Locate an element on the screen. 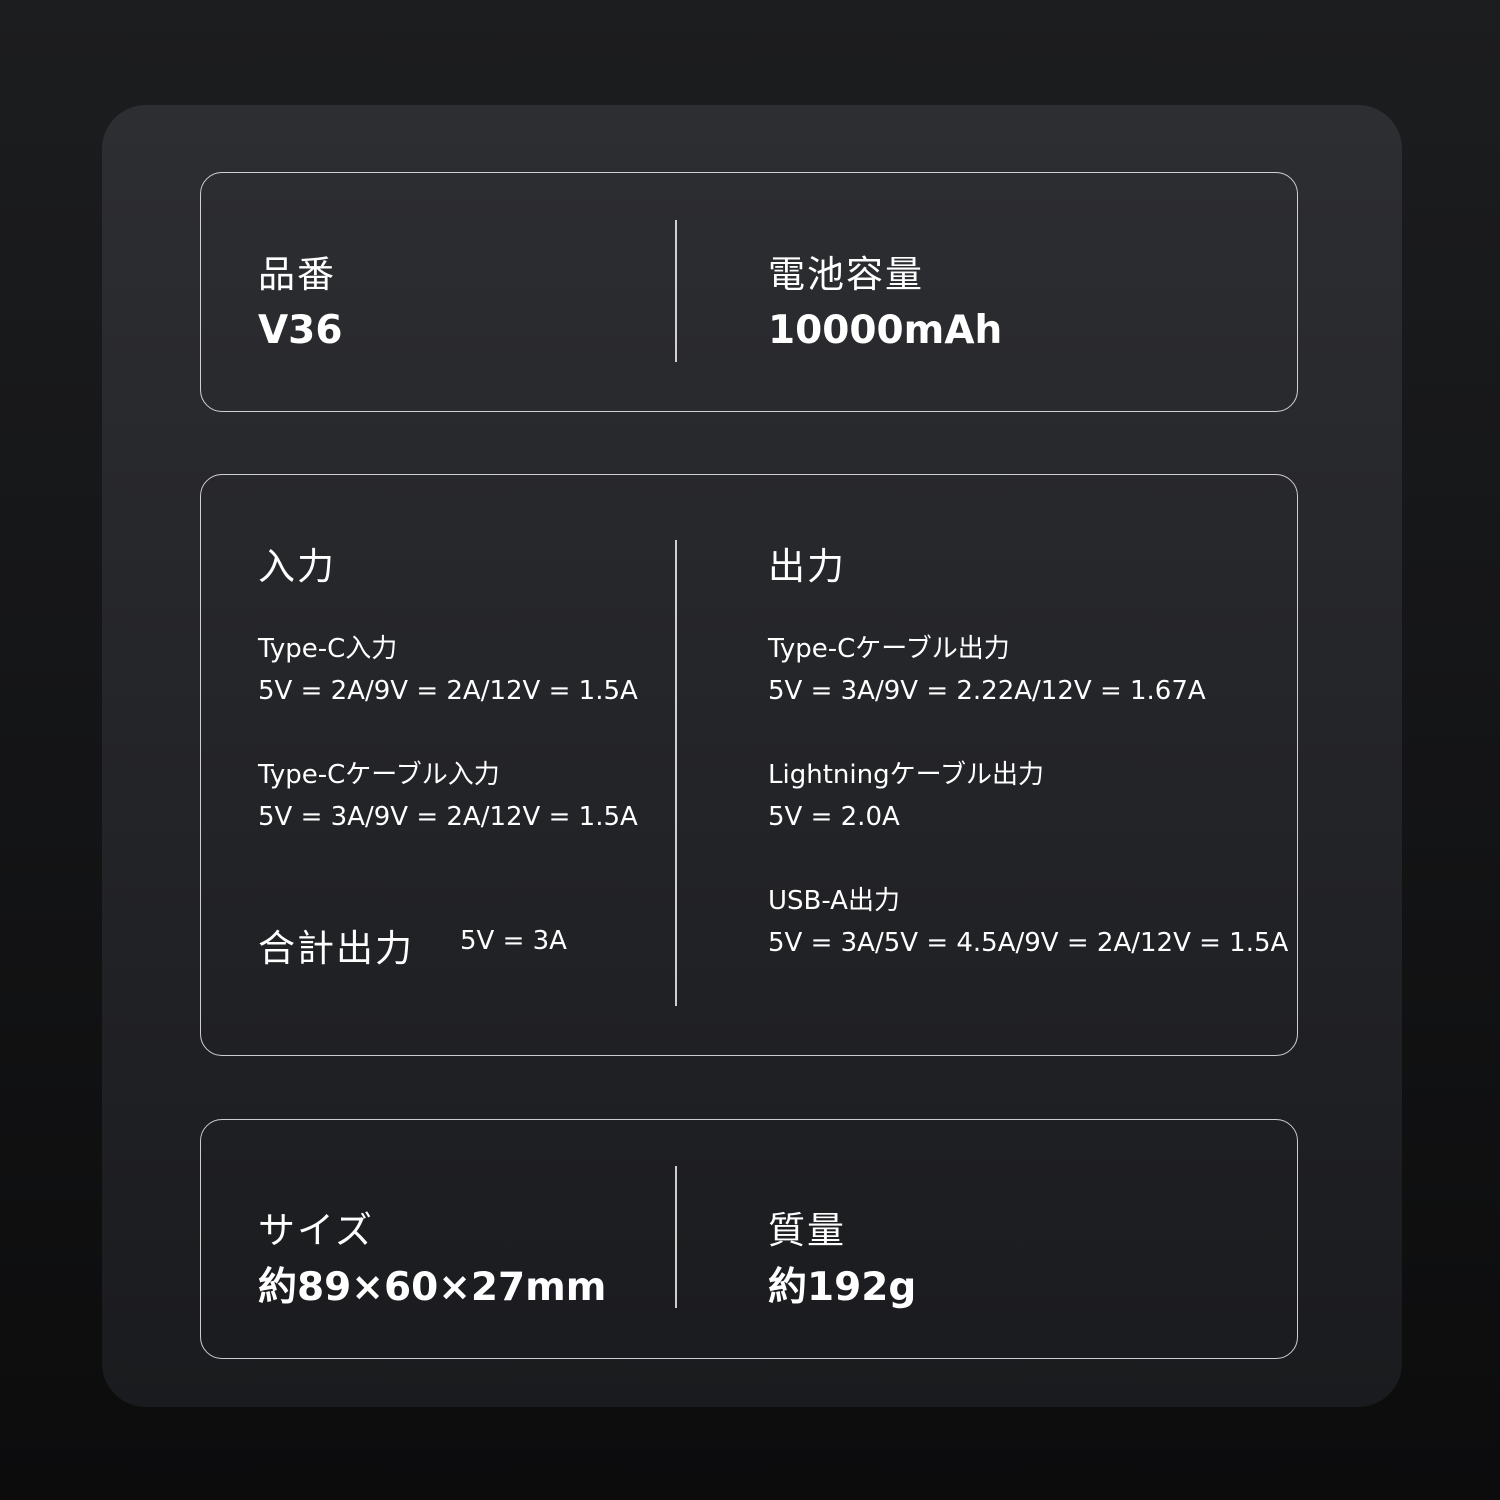  box1-divider is located at coordinates (676, 291).